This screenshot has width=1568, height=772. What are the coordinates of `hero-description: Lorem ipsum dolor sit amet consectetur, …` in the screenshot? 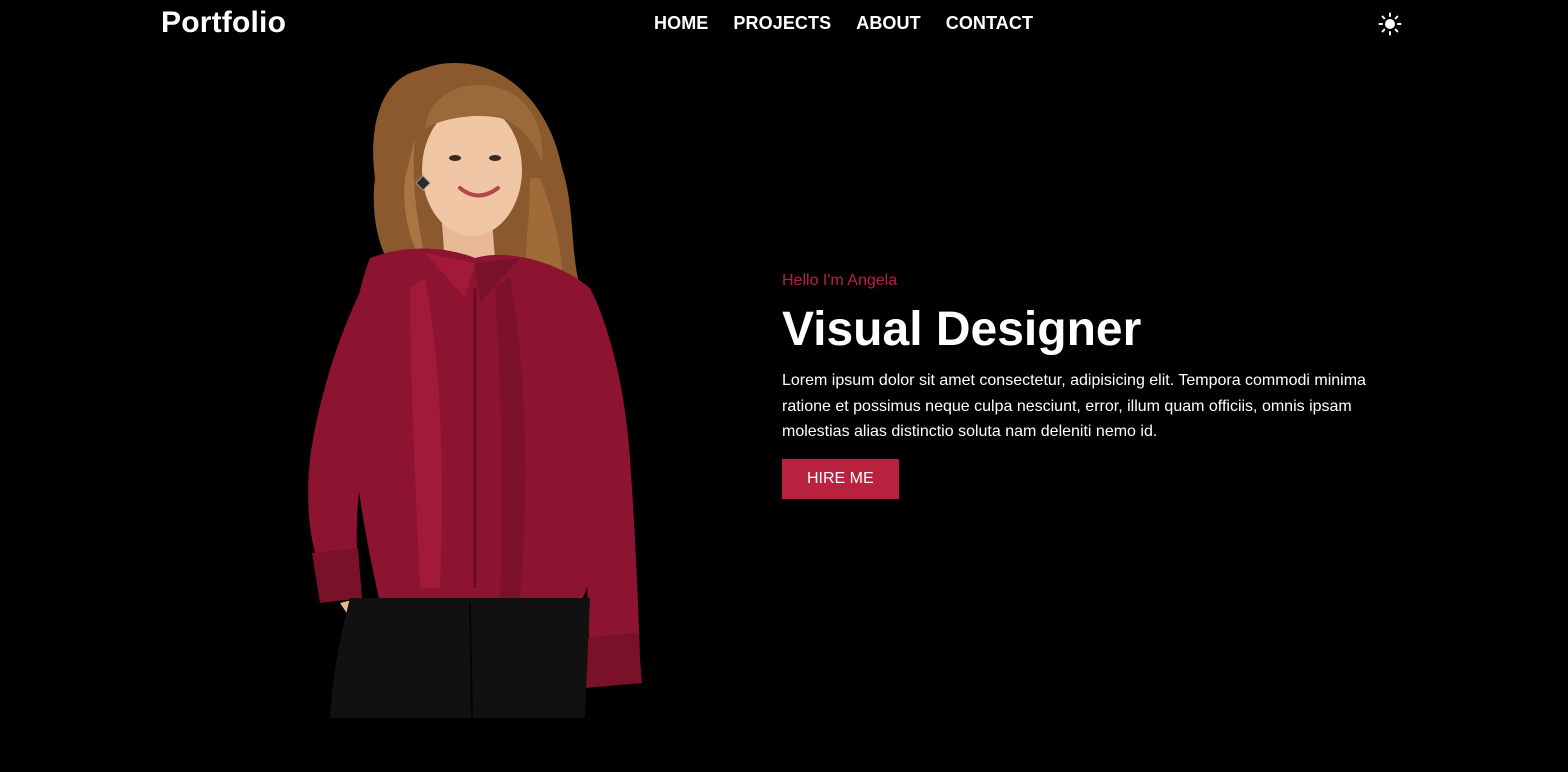 It's located at (1074, 406).